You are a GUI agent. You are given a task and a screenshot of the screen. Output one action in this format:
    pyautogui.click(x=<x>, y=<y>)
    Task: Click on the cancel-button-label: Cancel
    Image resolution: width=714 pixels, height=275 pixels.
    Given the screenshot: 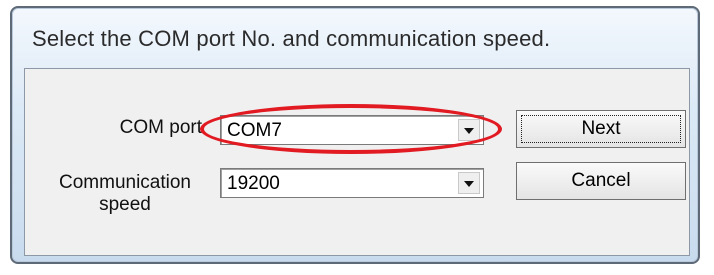 What is the action you would take?
    pyautogui.click(x=601, y=180)
    